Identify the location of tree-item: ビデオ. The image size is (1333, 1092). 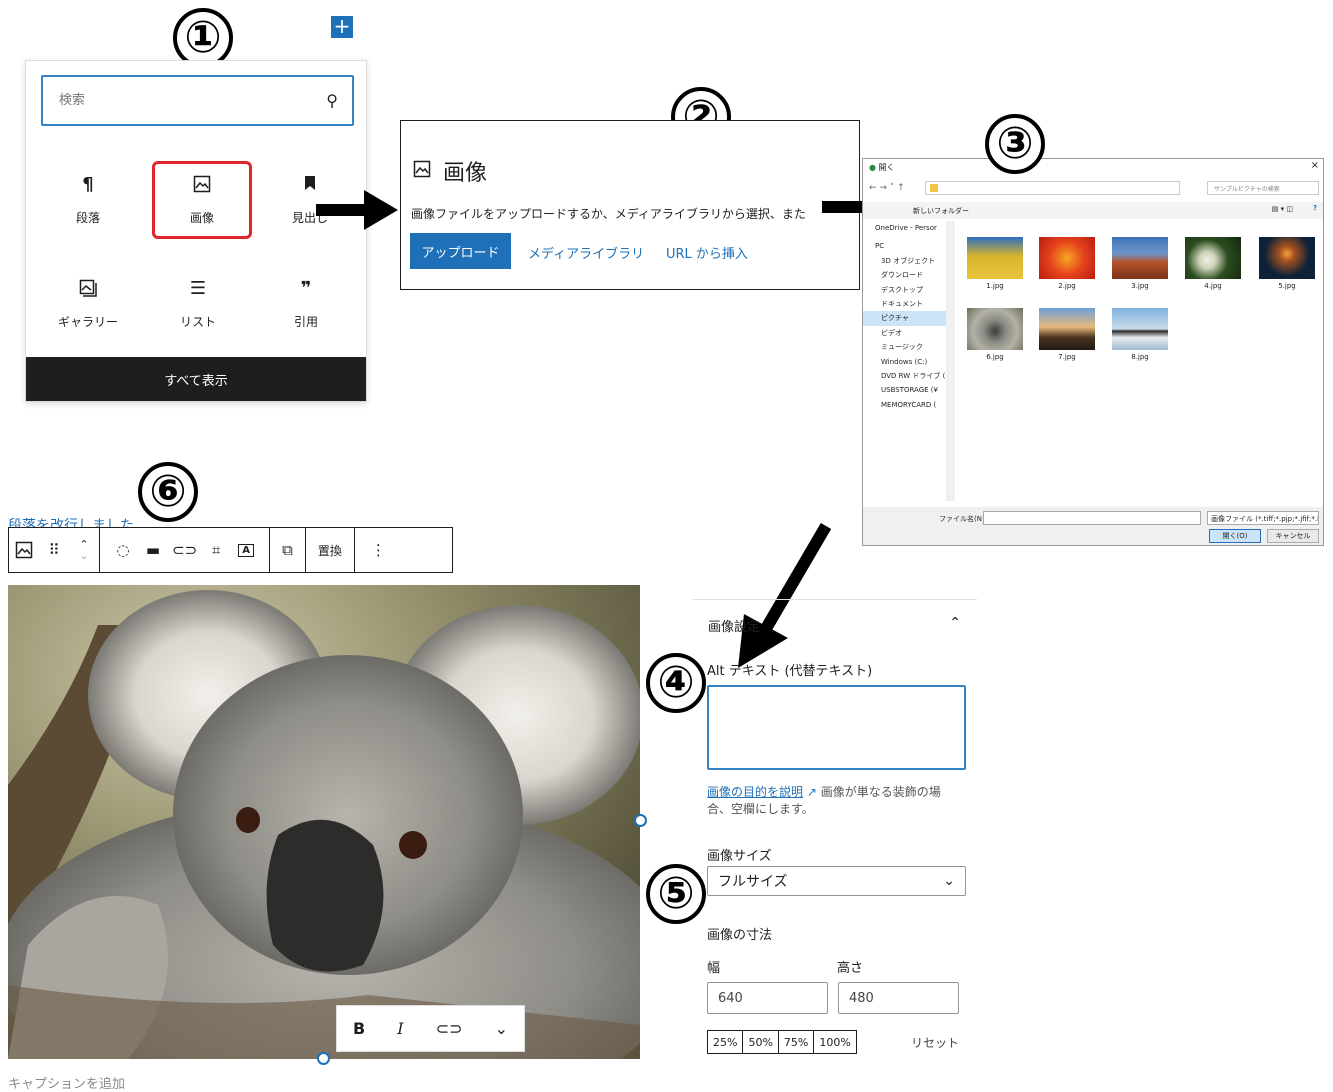
(906, 333).